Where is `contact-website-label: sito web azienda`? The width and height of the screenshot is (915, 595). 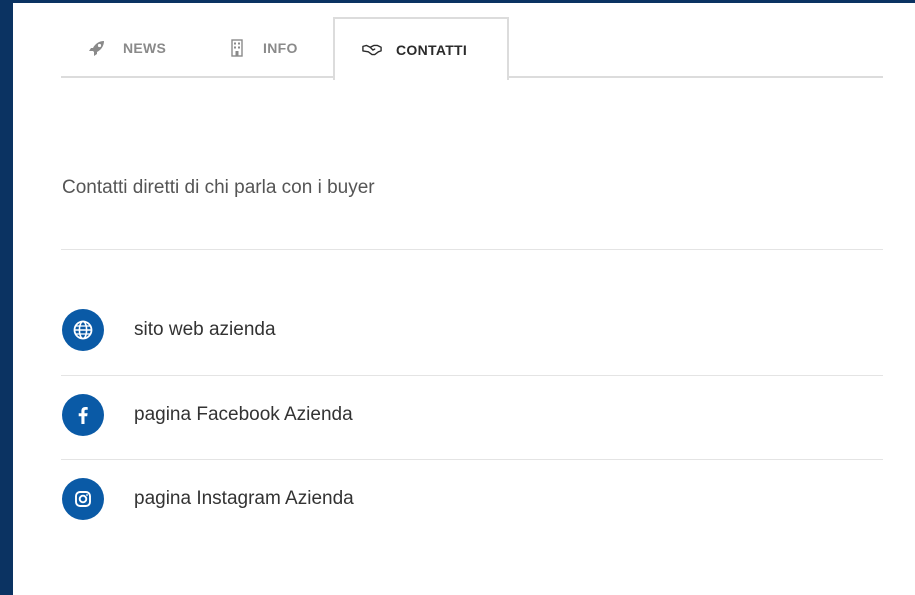
contact-website-label: sito web azienda is located at coordinates (205, 329).